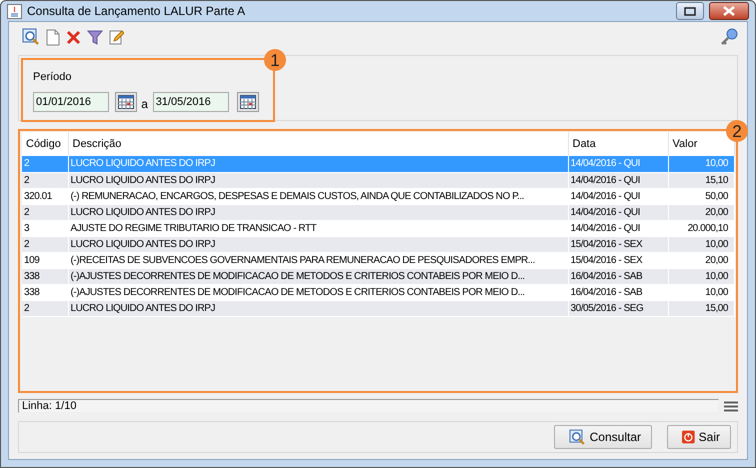  I want to click on status-field: Linha: 1/10, so click(368, 406).